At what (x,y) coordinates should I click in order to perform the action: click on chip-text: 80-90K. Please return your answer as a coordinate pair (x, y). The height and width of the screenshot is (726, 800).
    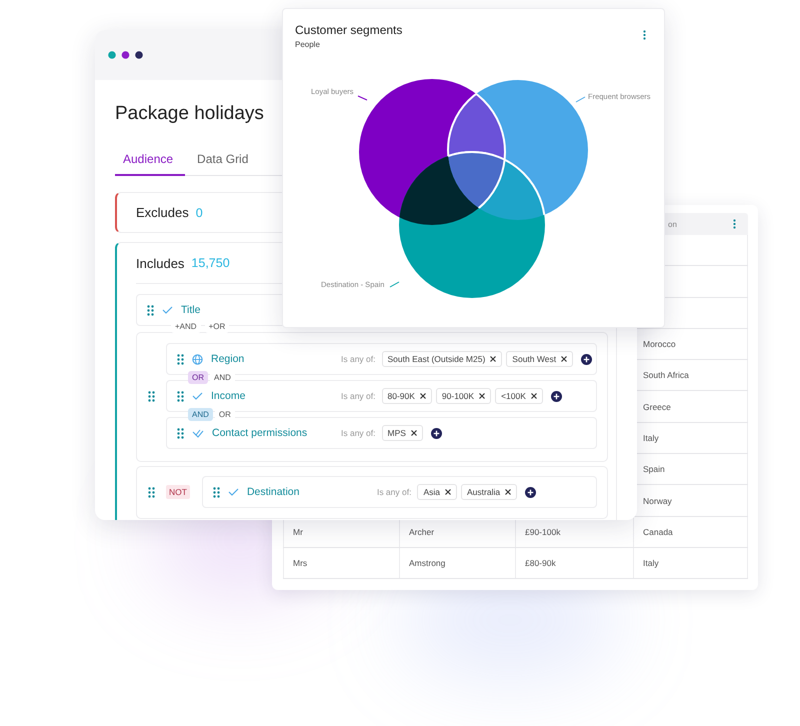
    Looking at the image, I should click on (401, 396).